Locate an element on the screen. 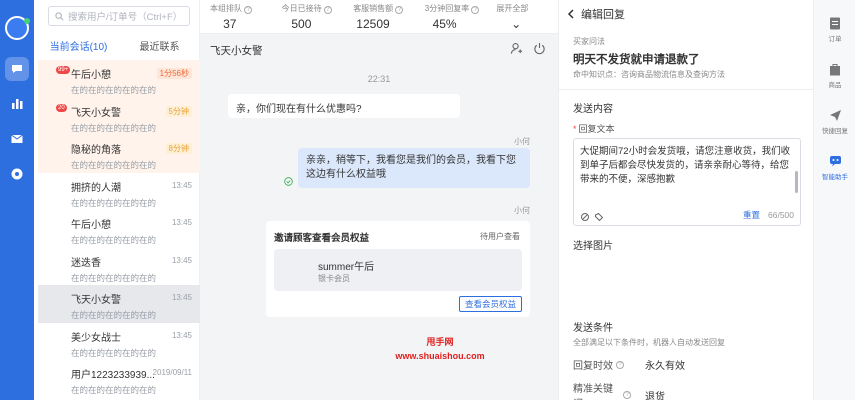 The height and width of the screenshot is (400, 855). stat-value: 45% is located at coordinates (444, 24).